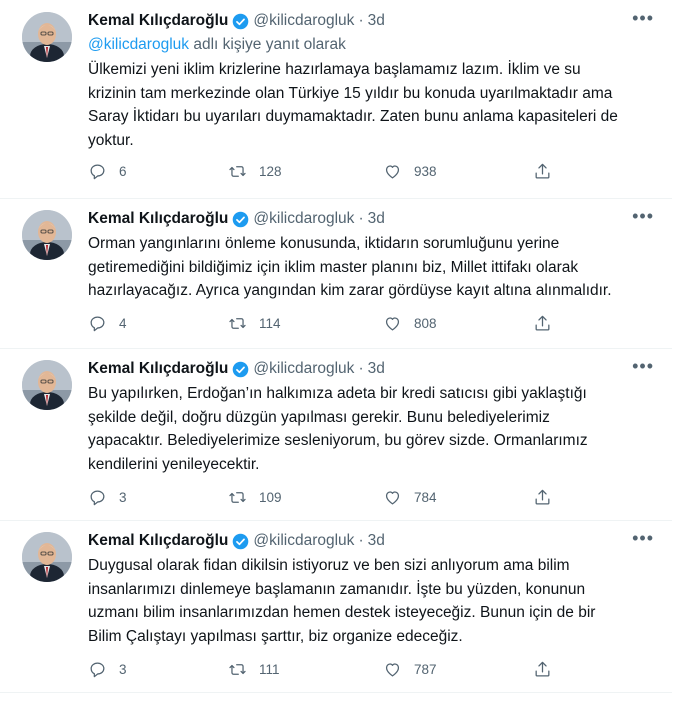 Image resolution: width=686 pixels, height=704 pixels. What do you see at coordinates (410, 171) in the screenshot?
I see `like-button: 938` at bounding box center [410, 171].